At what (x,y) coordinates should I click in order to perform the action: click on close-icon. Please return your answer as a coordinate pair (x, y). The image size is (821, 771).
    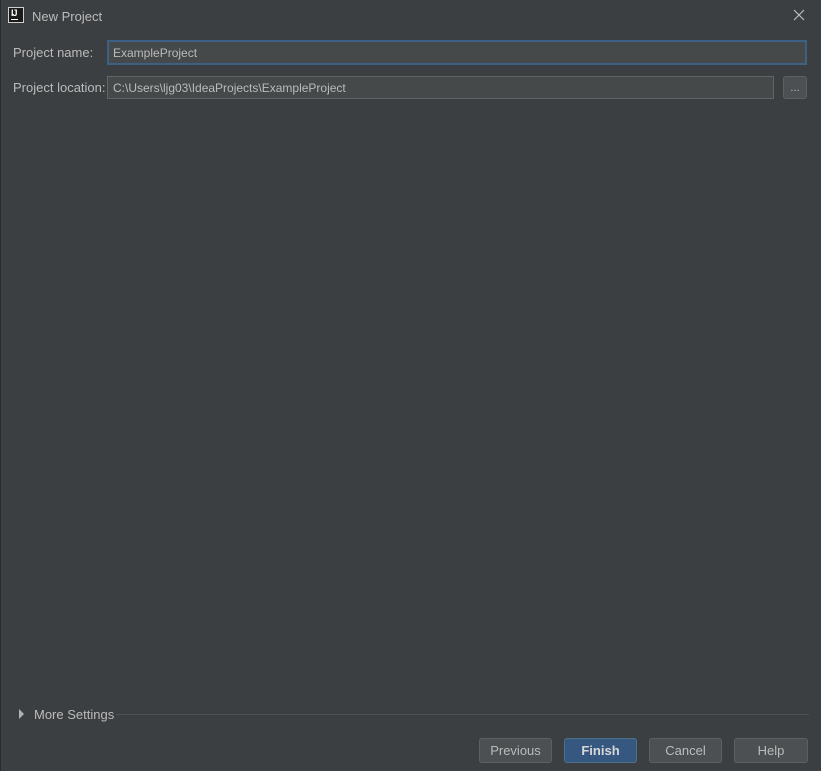
    Looking at the image, I should click on (799, 15).